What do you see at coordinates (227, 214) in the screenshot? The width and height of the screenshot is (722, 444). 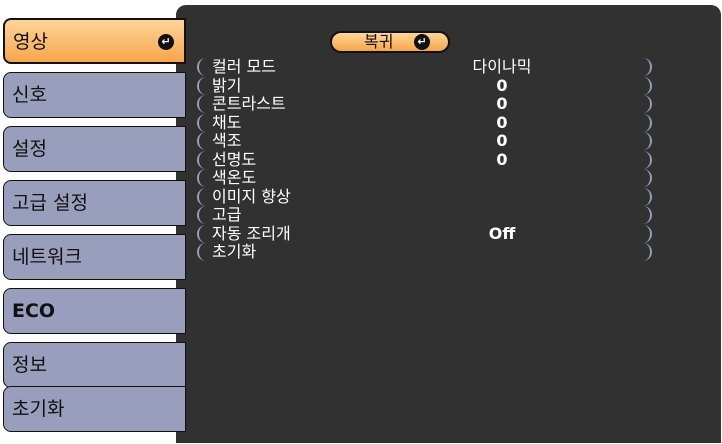 I see `menu-item-label: 고급` at bounding box center [227, 214].